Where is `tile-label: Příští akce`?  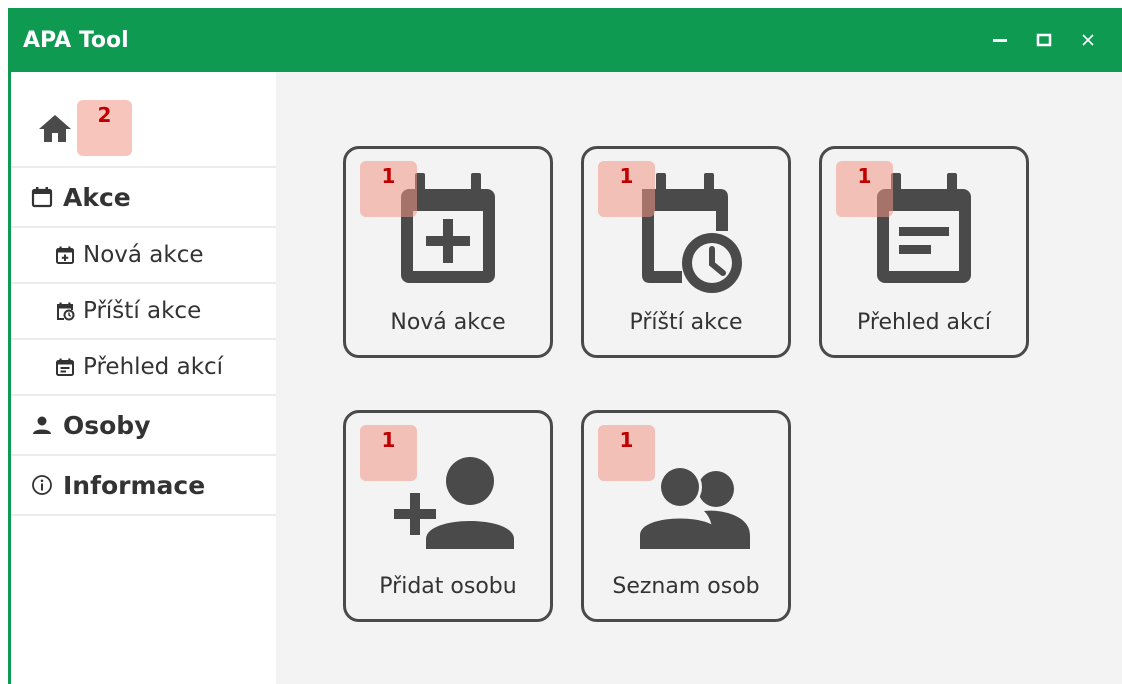 tile-label: Příští akce is located at coordinates (686, 322).